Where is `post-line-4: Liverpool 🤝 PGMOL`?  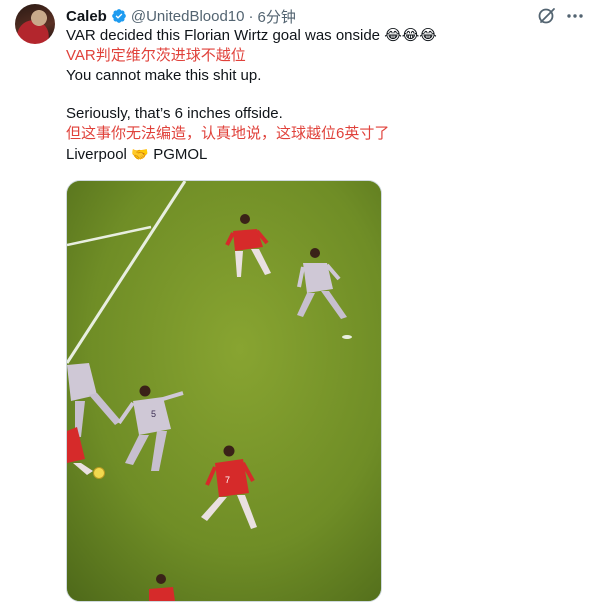 post-line-4: Liverpool 🤝 PGMOL is located at coordinates (326, 154).